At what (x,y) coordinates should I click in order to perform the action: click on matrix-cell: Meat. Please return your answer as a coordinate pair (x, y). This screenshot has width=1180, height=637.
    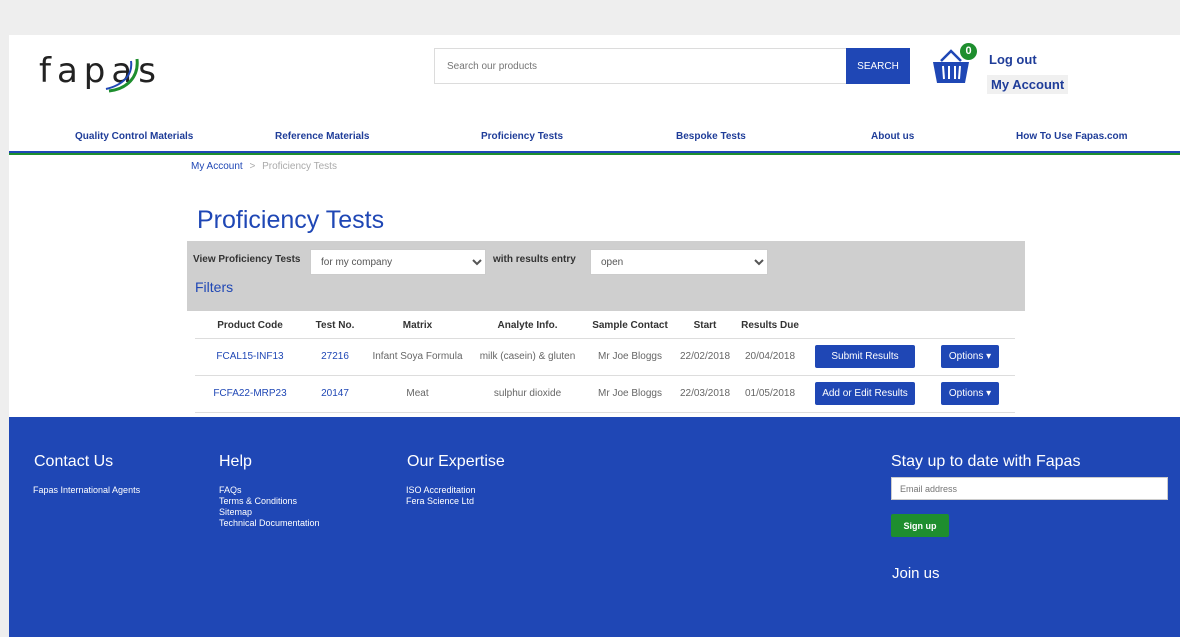
    Looking at the image, I should click on (417, 394).